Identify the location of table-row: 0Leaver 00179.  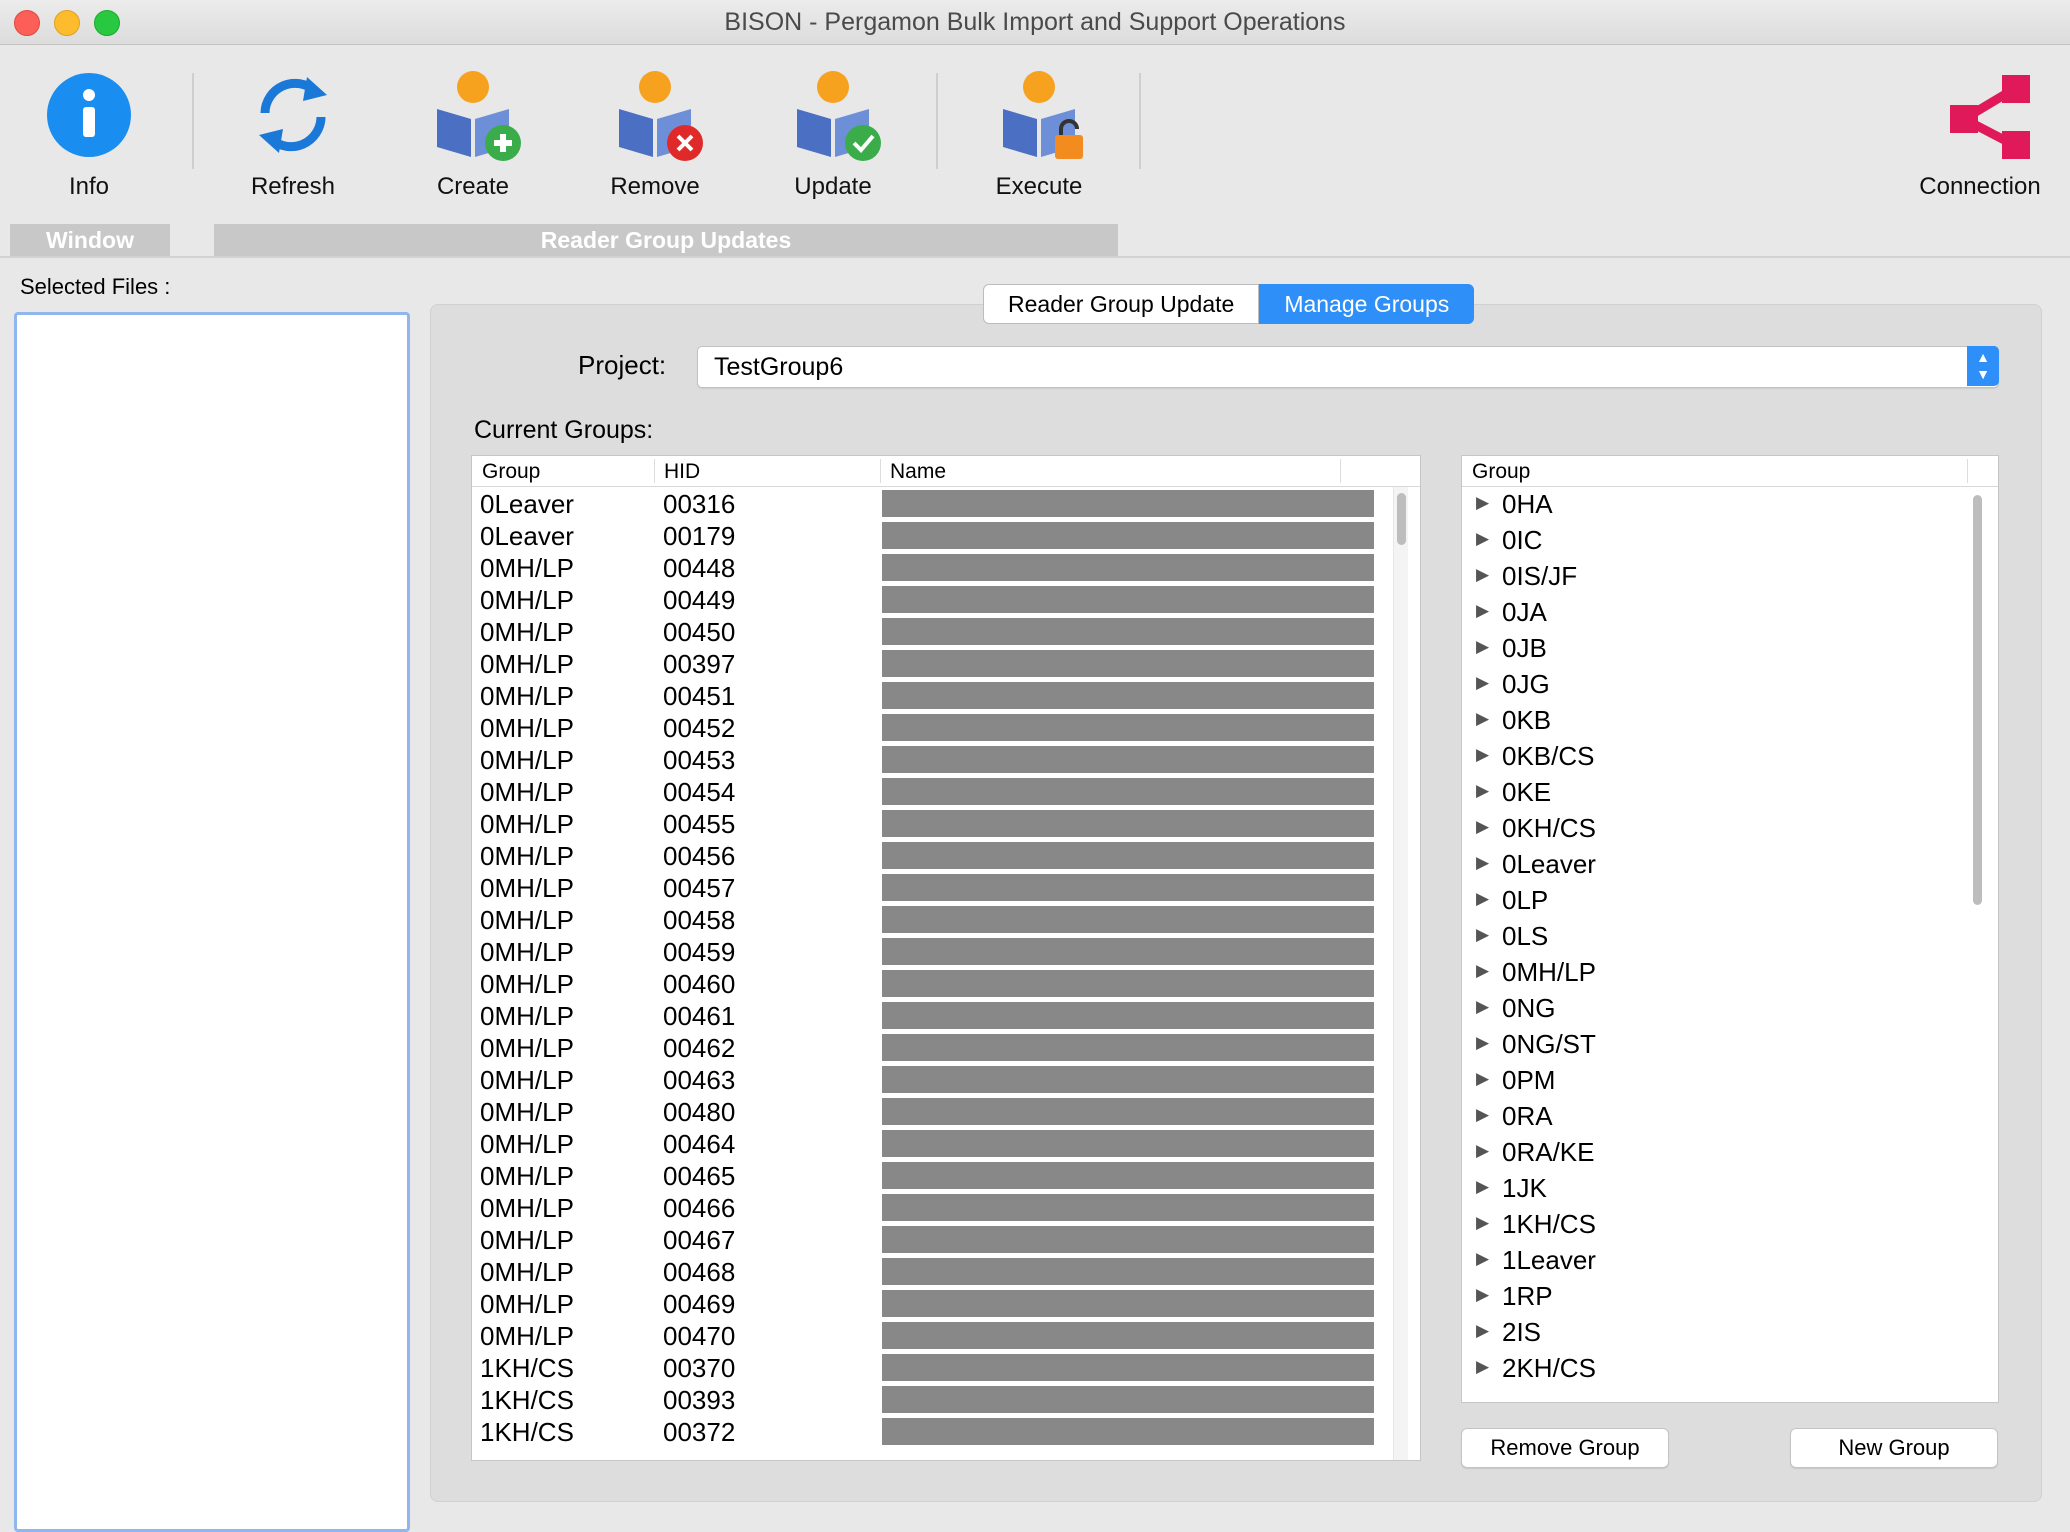
(946, 535).